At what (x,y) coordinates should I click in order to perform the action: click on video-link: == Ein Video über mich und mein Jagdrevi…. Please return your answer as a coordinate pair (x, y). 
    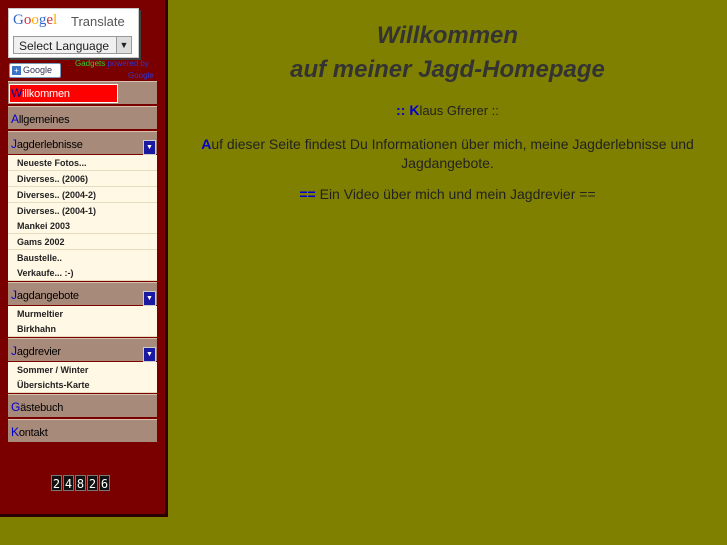
    Looking at the image, I should click on (447, 194).